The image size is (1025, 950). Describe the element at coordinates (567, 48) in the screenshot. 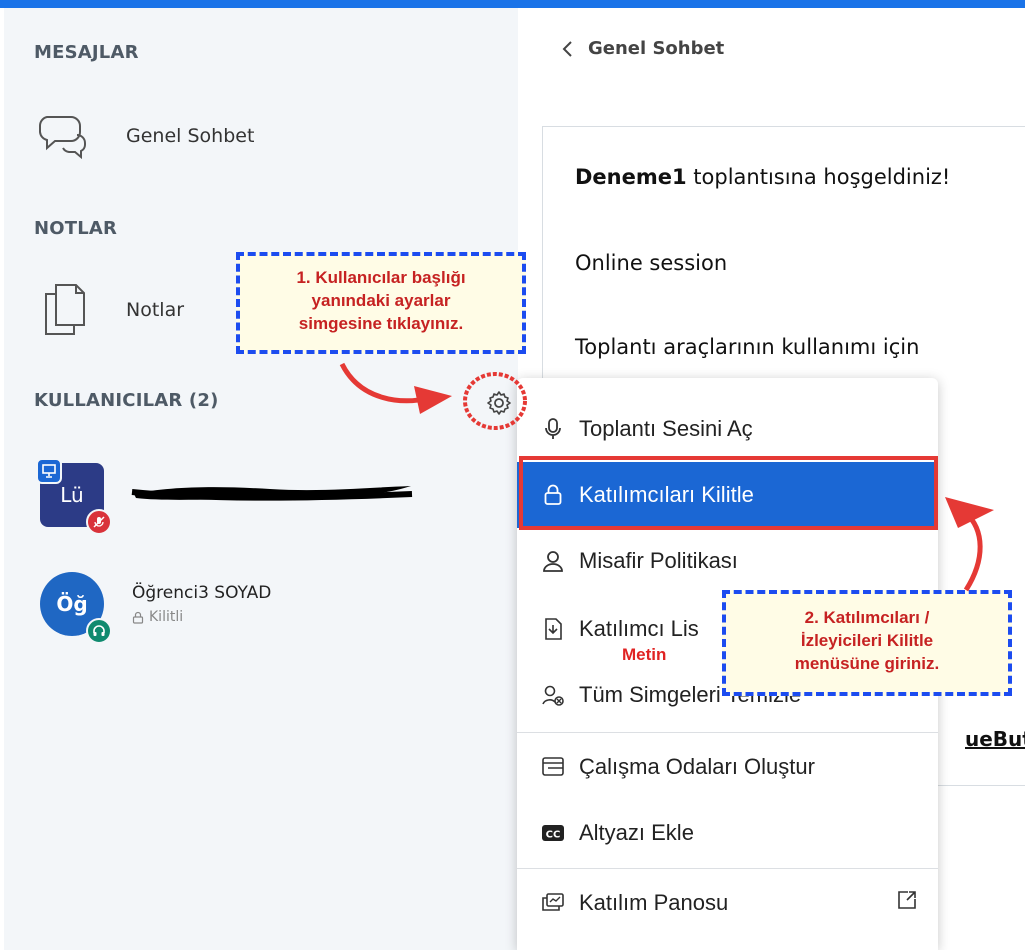

I see `chevron-left-icon` at that location.